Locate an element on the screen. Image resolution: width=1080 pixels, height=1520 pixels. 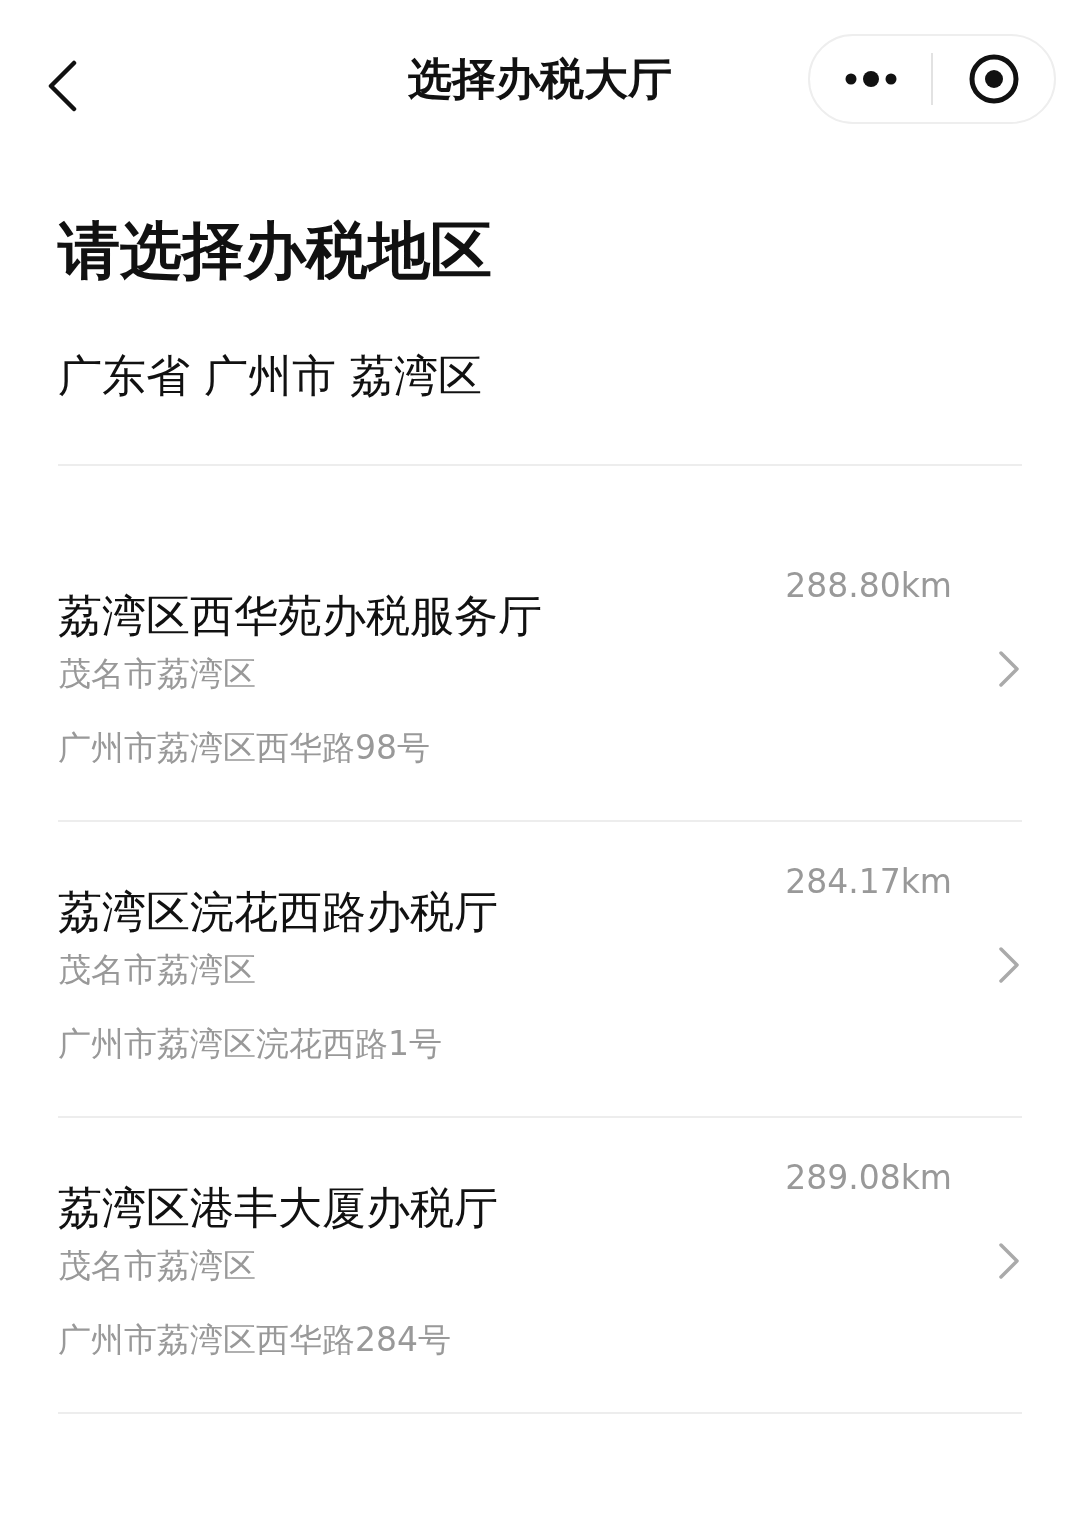
distance-label: 284.17km is located at coordinates (868, 882).